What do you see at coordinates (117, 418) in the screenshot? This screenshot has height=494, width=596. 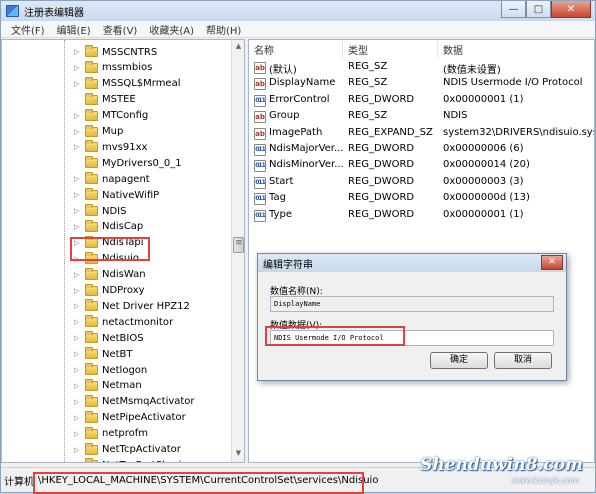 I see `tree-item: ▷ NetPipeActivator` at bounding box center [117, 418].